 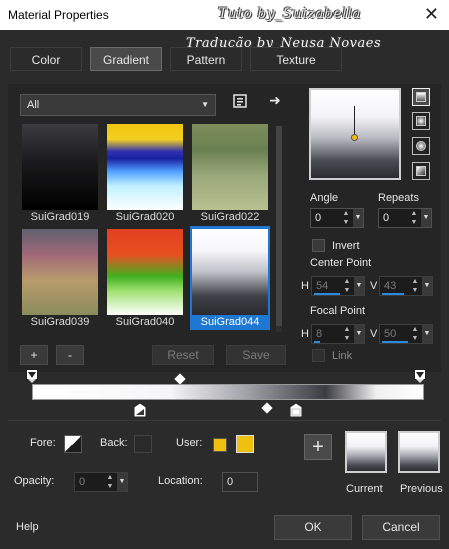 What do you see at coordinates (354, 137) in the screenshot?
I see `center-point-handle` at bounding box center [354, 137].